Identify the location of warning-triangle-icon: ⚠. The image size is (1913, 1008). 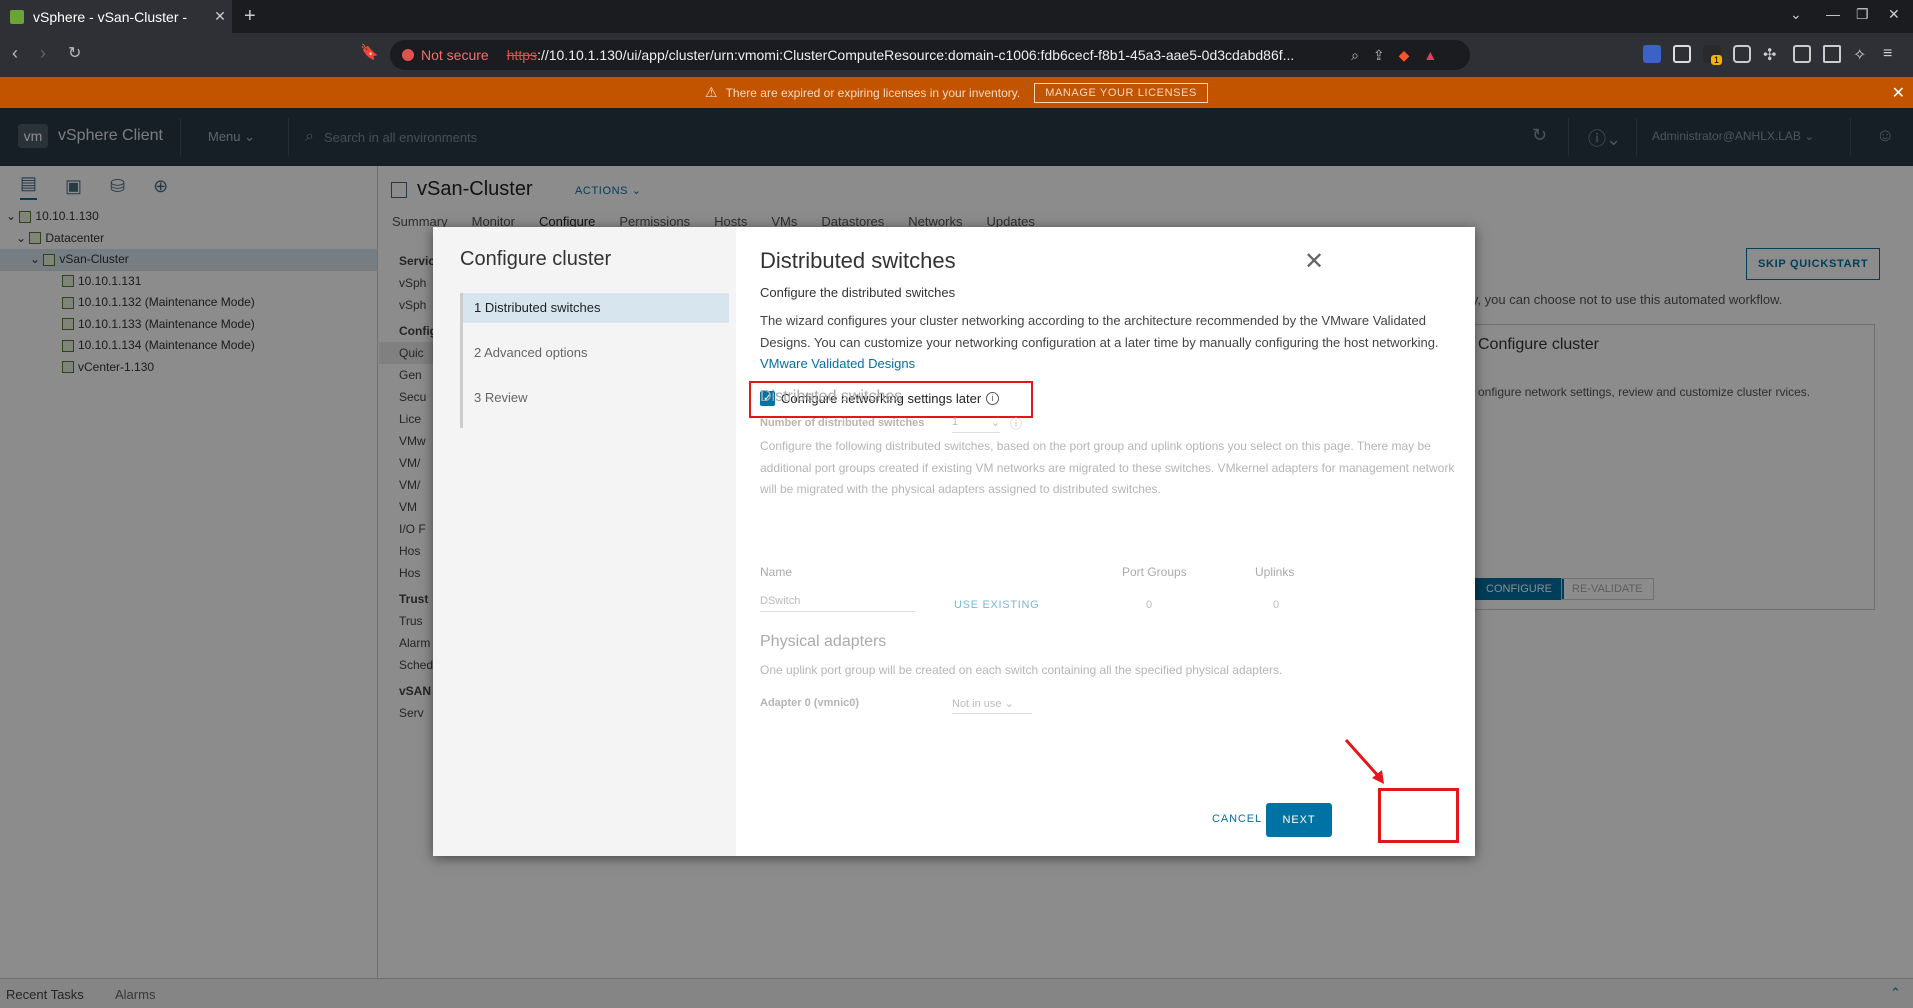
(711, 92).